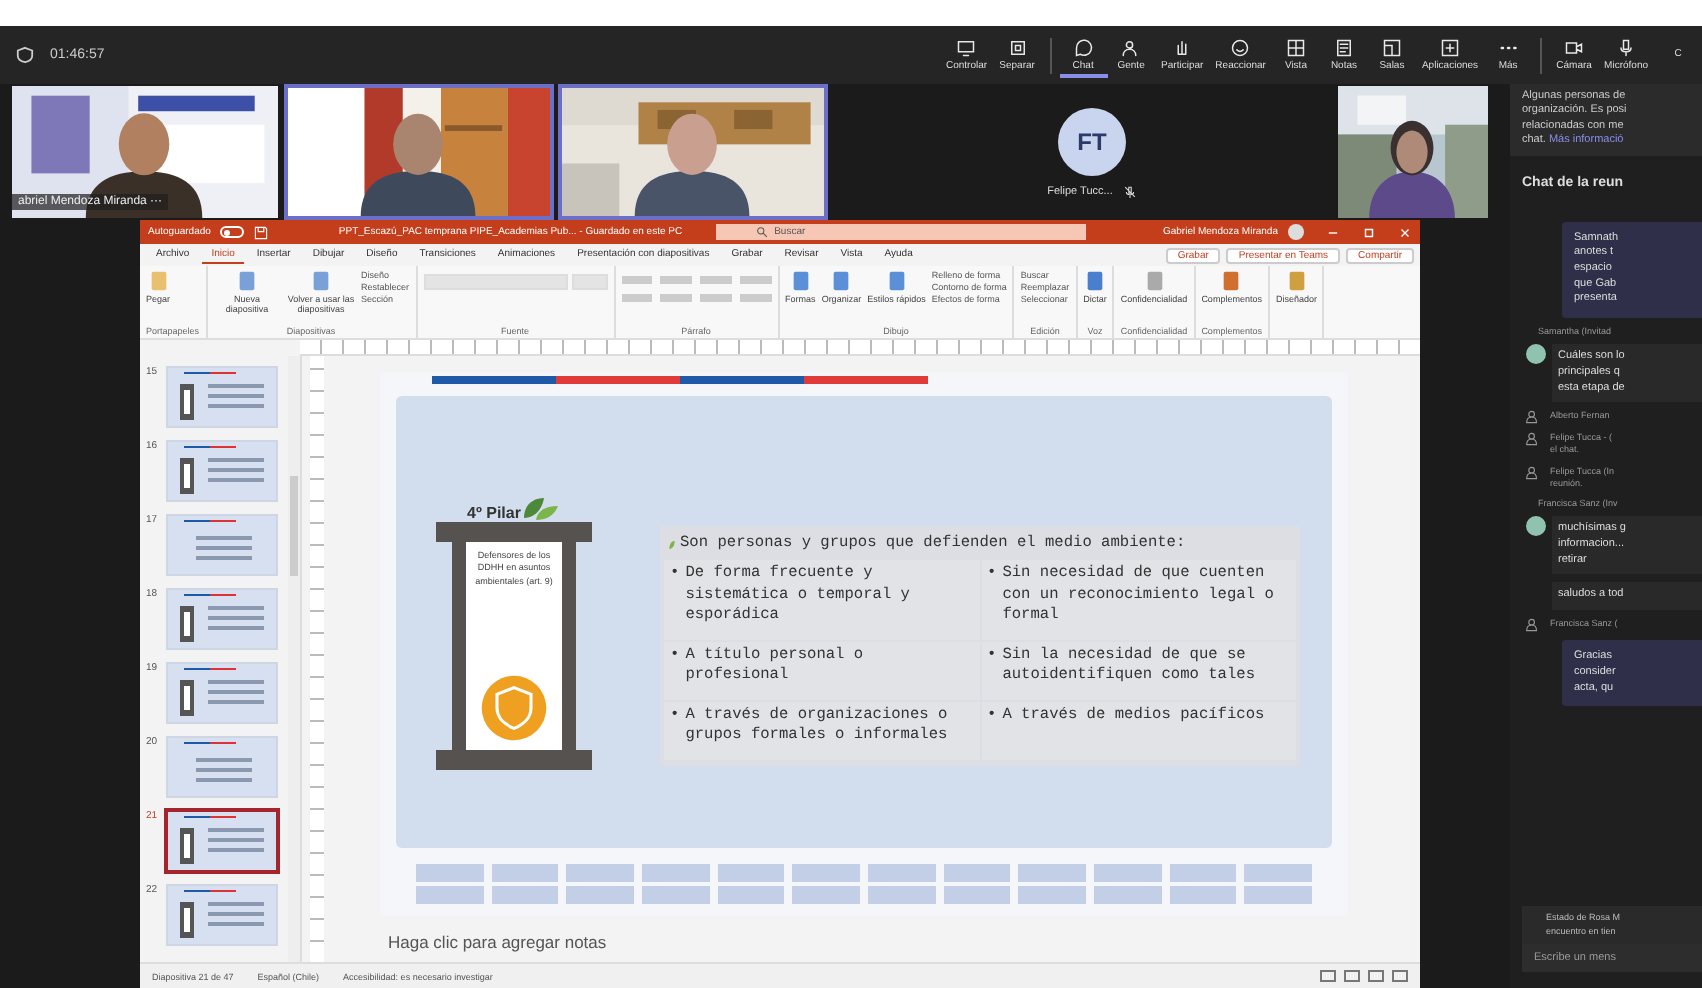 This screenshot has width=1702, height=988. What do you see at coordinates (762, 232) in the screenshot?
I see `search-icon` at bounding box center [762, 232].